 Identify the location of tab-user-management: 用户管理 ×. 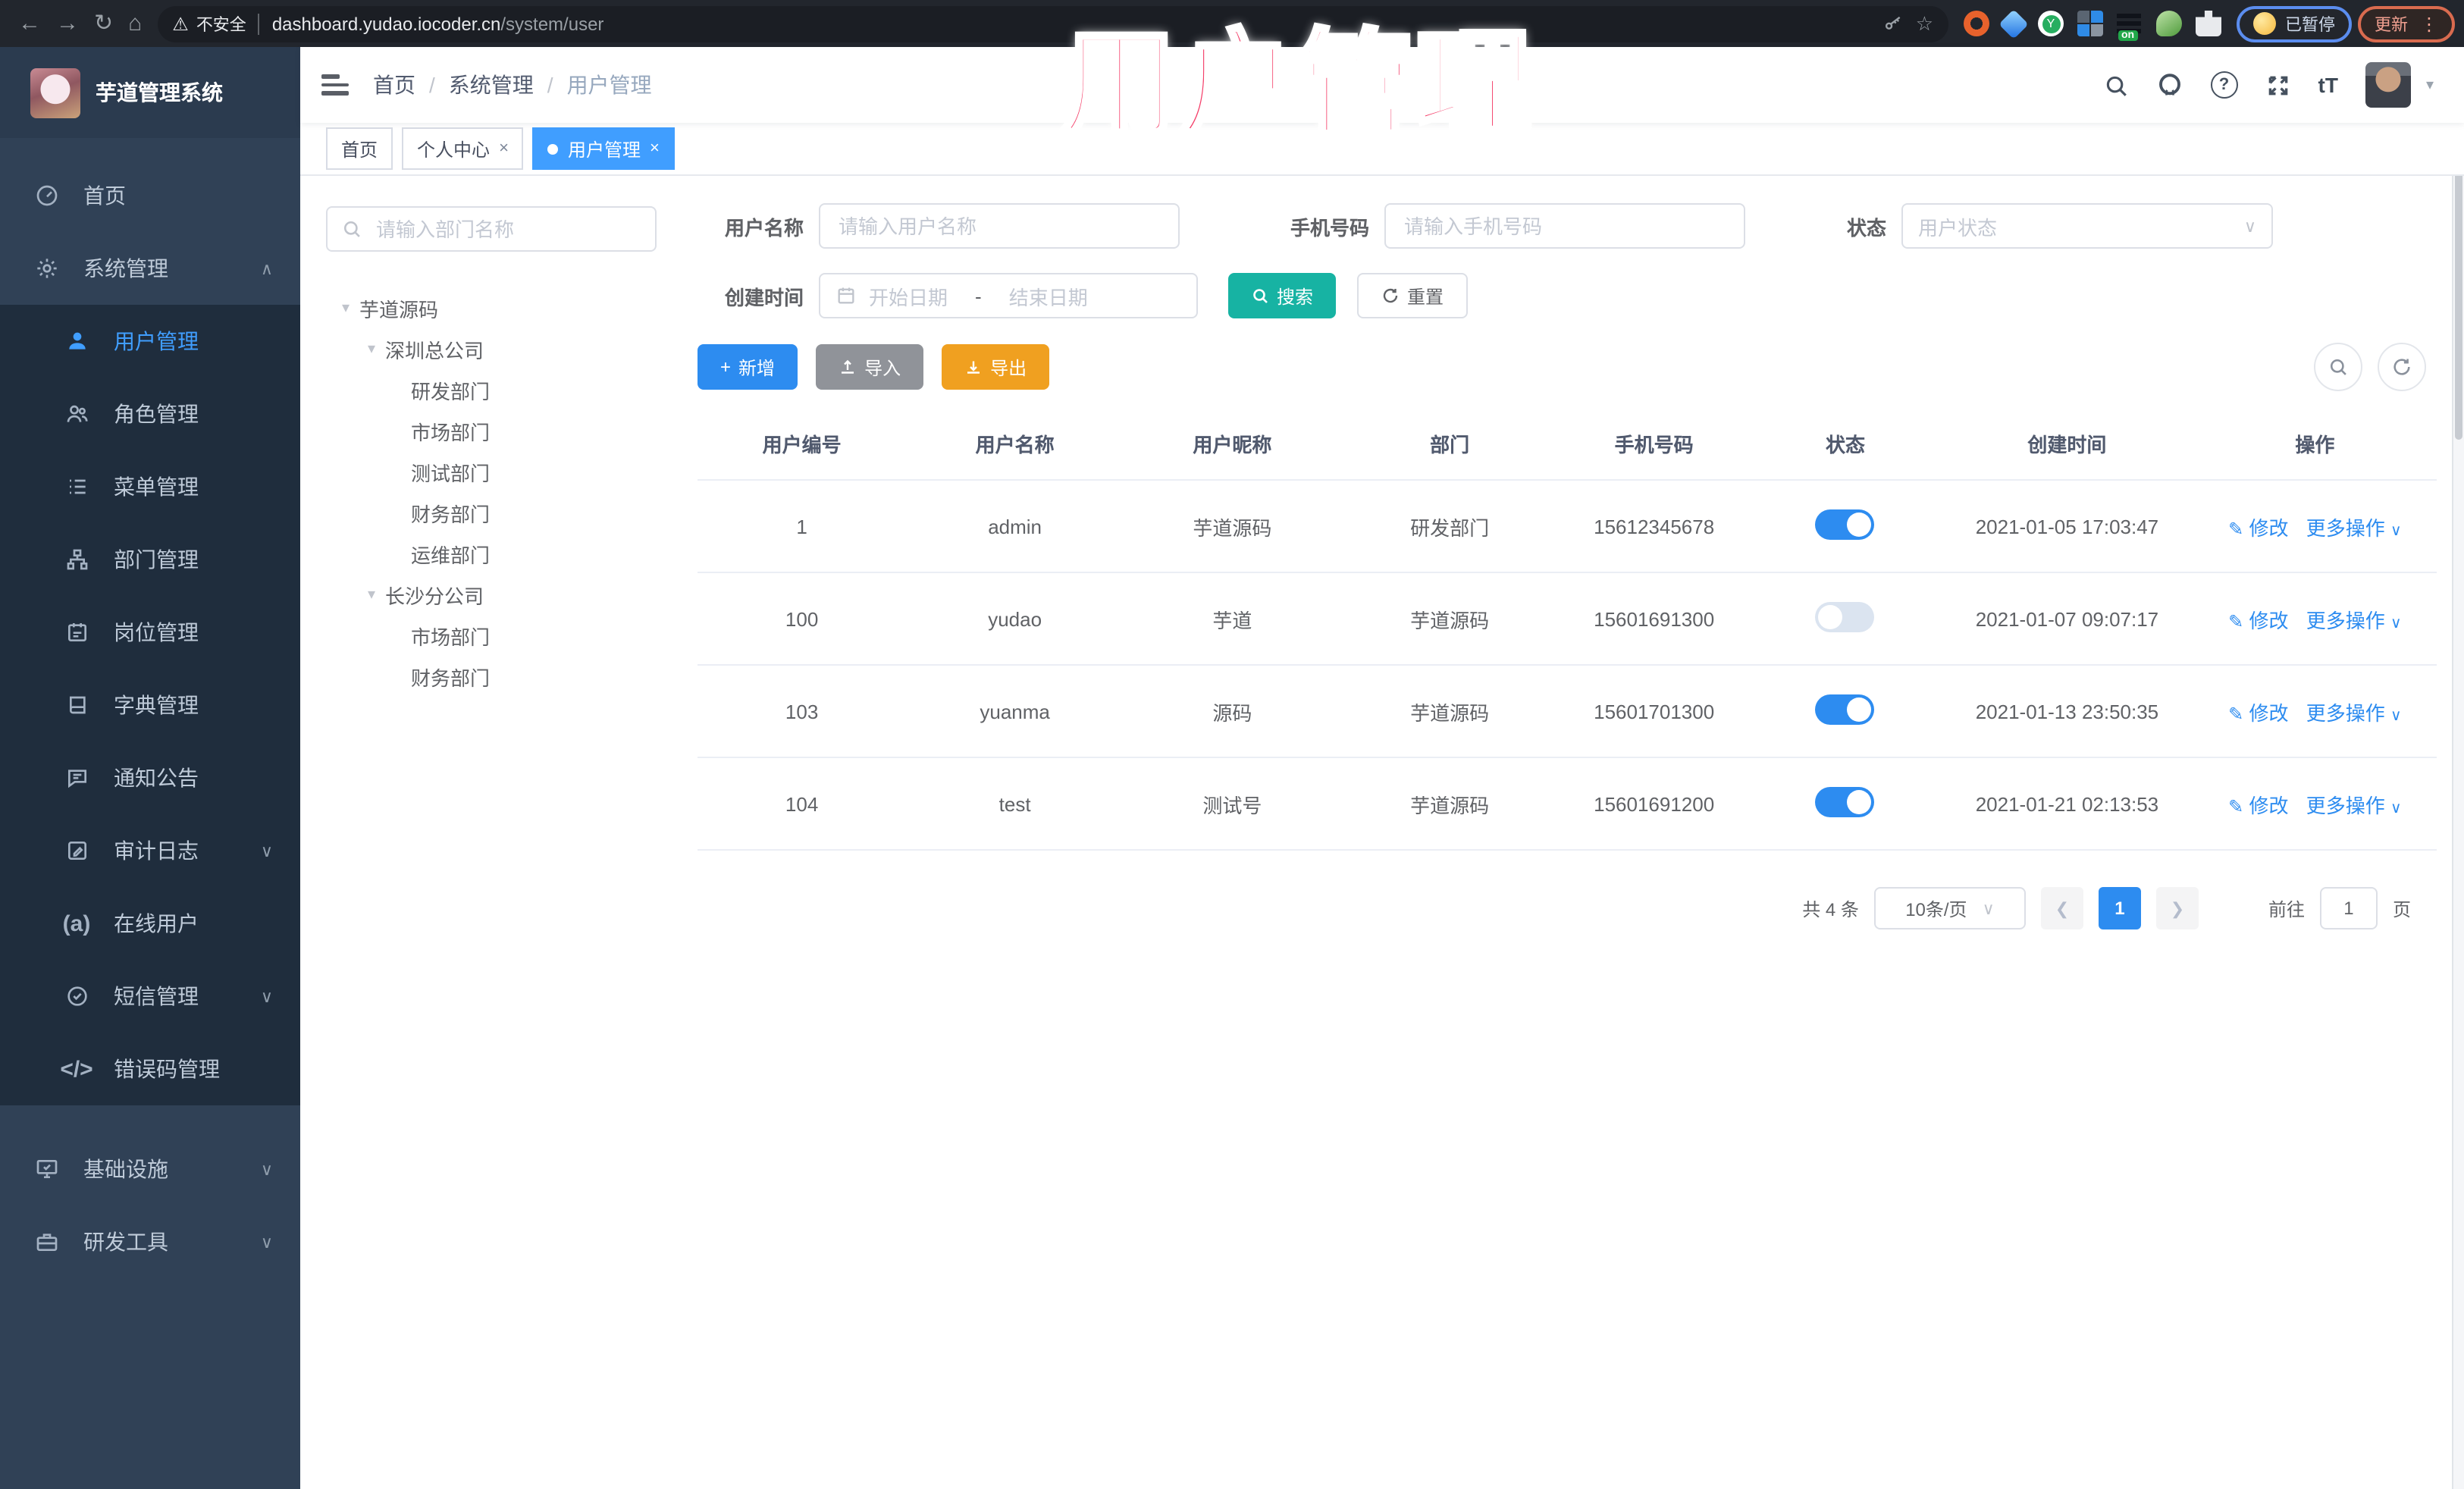
(603, 149).